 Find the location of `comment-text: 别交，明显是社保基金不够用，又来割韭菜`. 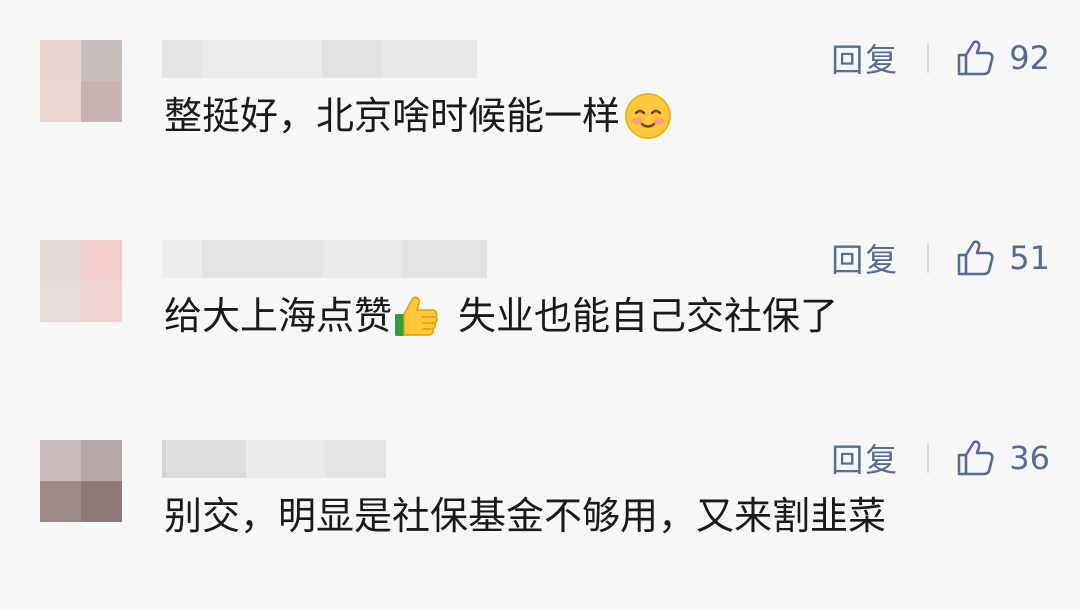

comment-text: 别交，明显是社保基金不够用，又来割韭菜 is located at coordinates (525, 516).